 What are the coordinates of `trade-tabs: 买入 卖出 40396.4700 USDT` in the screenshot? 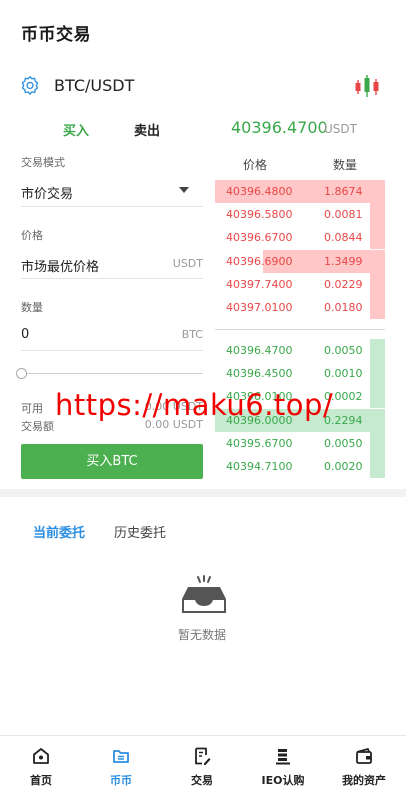 It's located at (203, 129).